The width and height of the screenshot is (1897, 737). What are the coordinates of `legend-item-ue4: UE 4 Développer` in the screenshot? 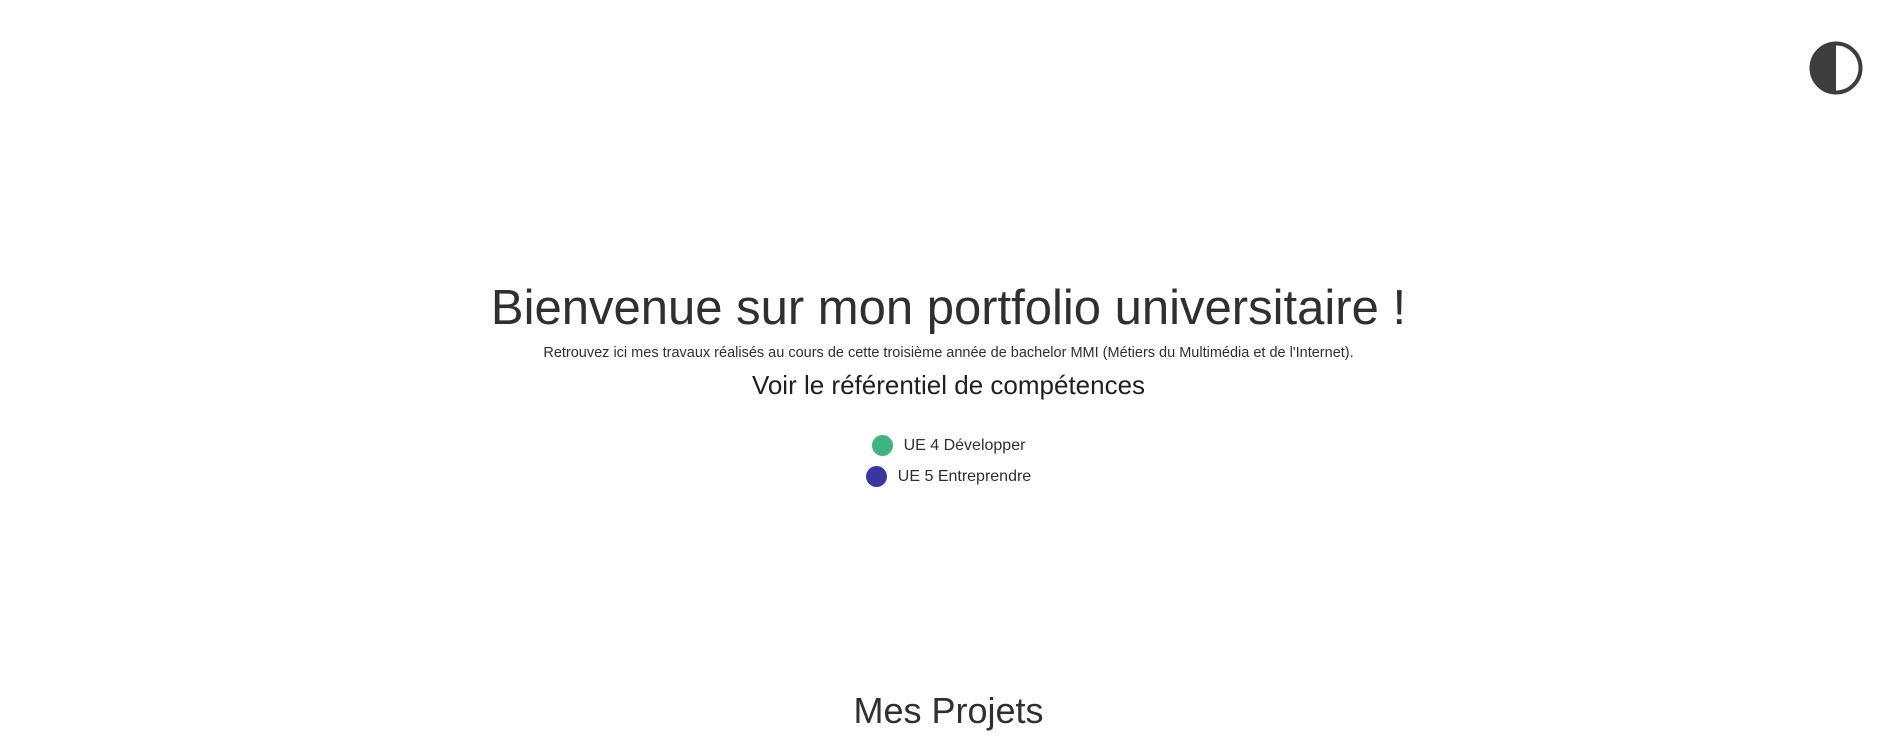 It's located at (948, 445).